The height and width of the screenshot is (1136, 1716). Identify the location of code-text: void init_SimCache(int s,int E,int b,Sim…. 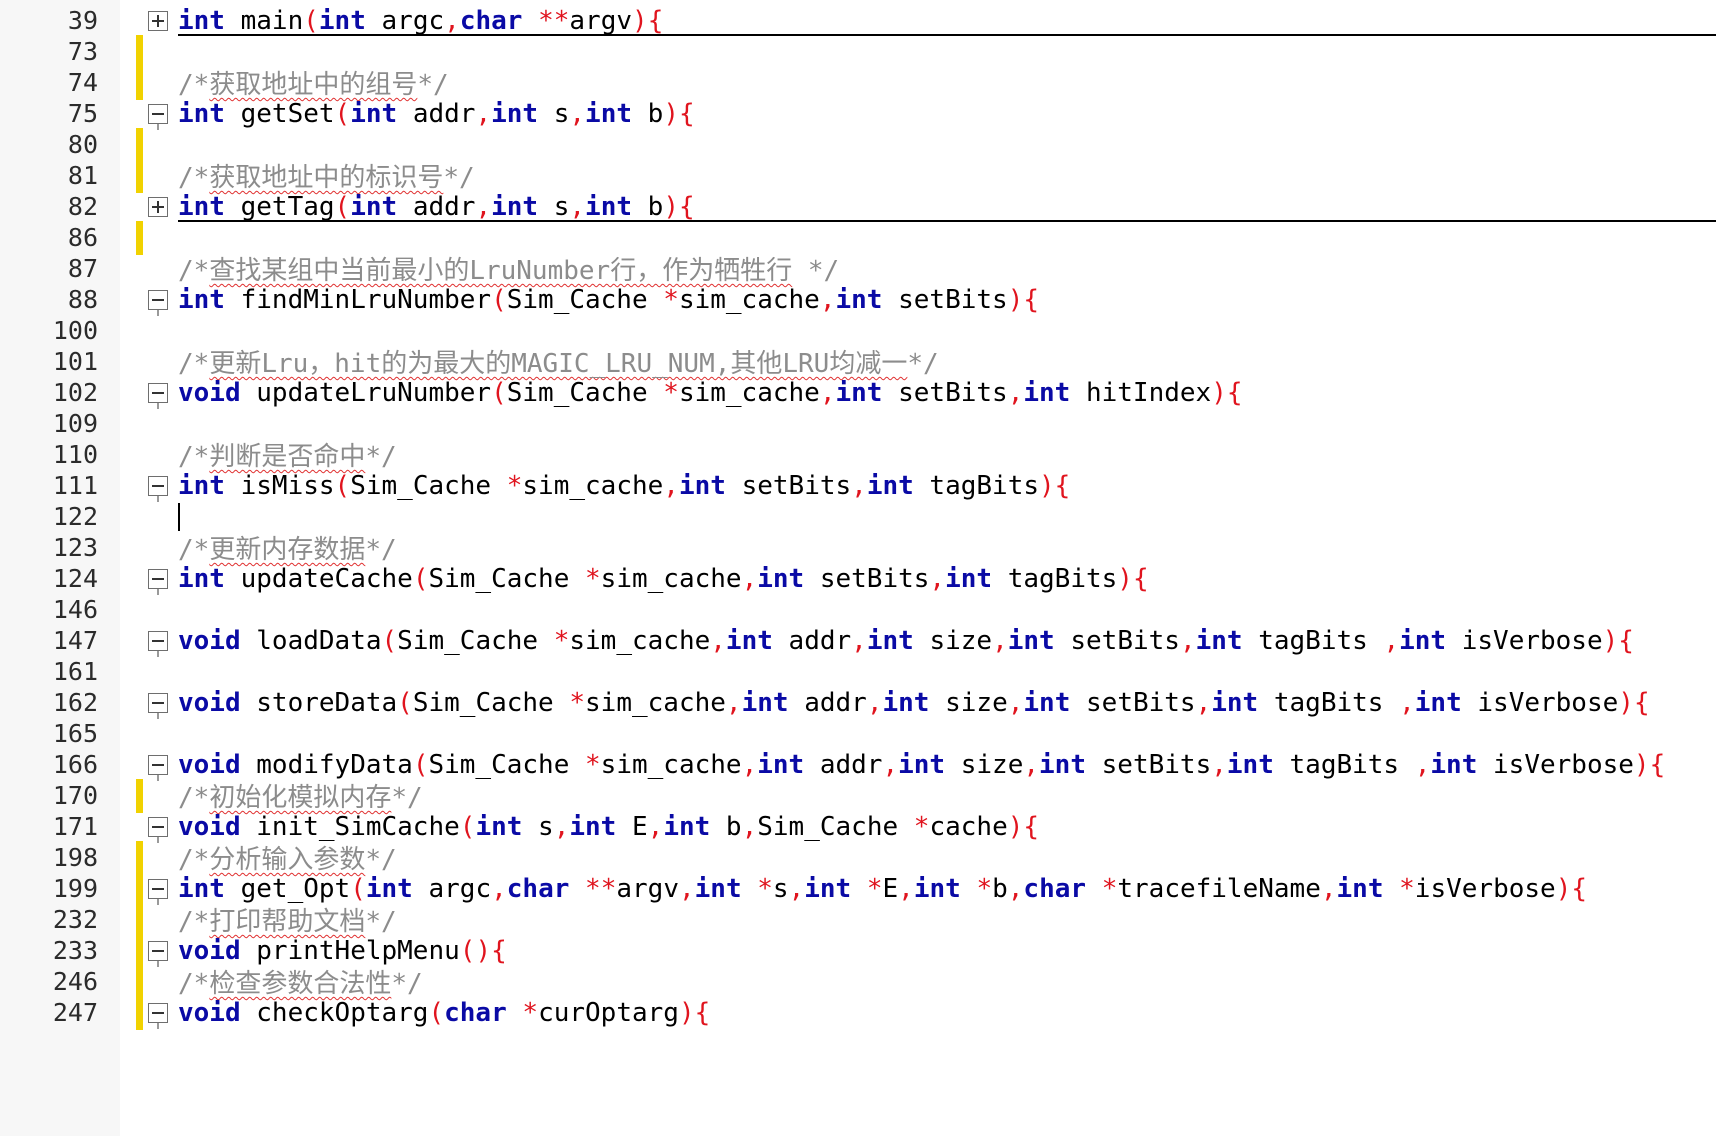
(608, 827).